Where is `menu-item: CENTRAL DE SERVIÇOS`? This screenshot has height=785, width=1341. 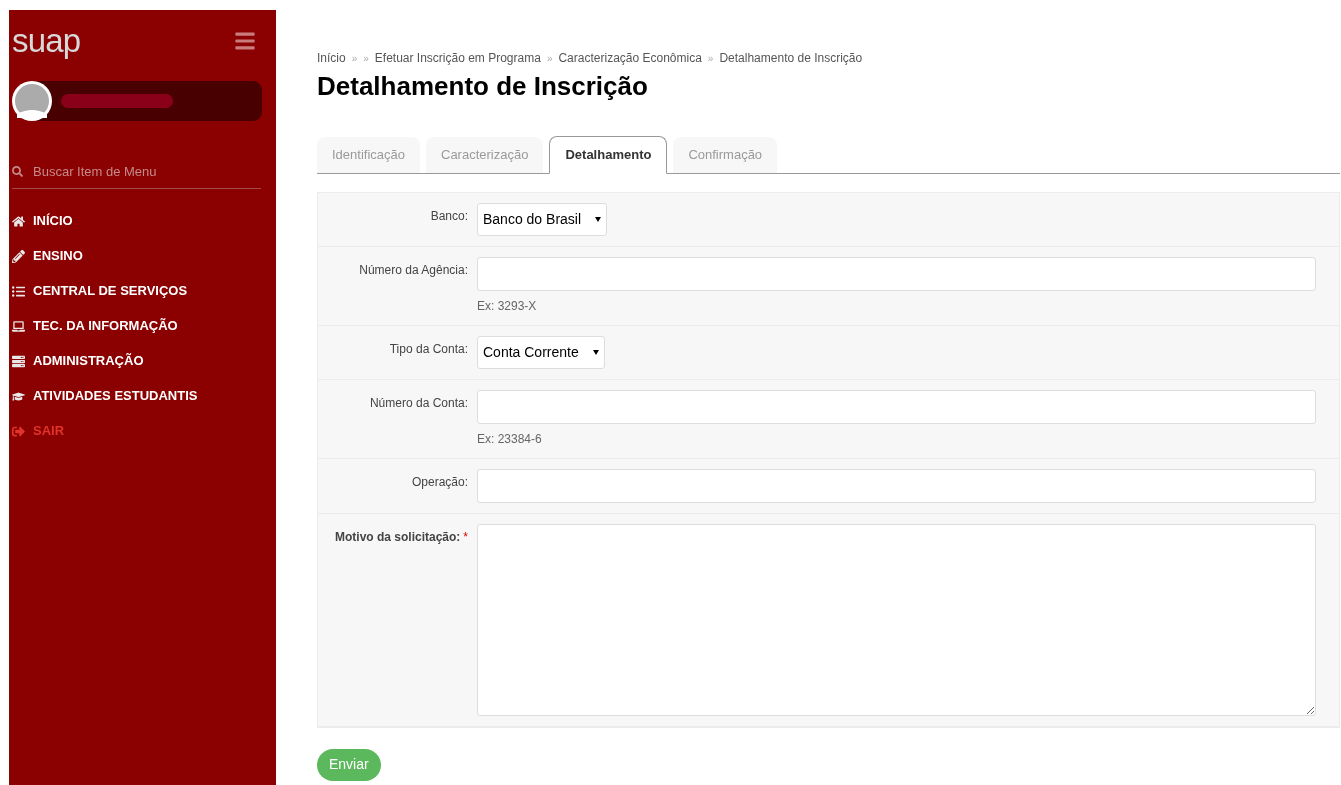 menu-item: CENTRAL DE SERVIÇOS is located at coordinates (142, 291).